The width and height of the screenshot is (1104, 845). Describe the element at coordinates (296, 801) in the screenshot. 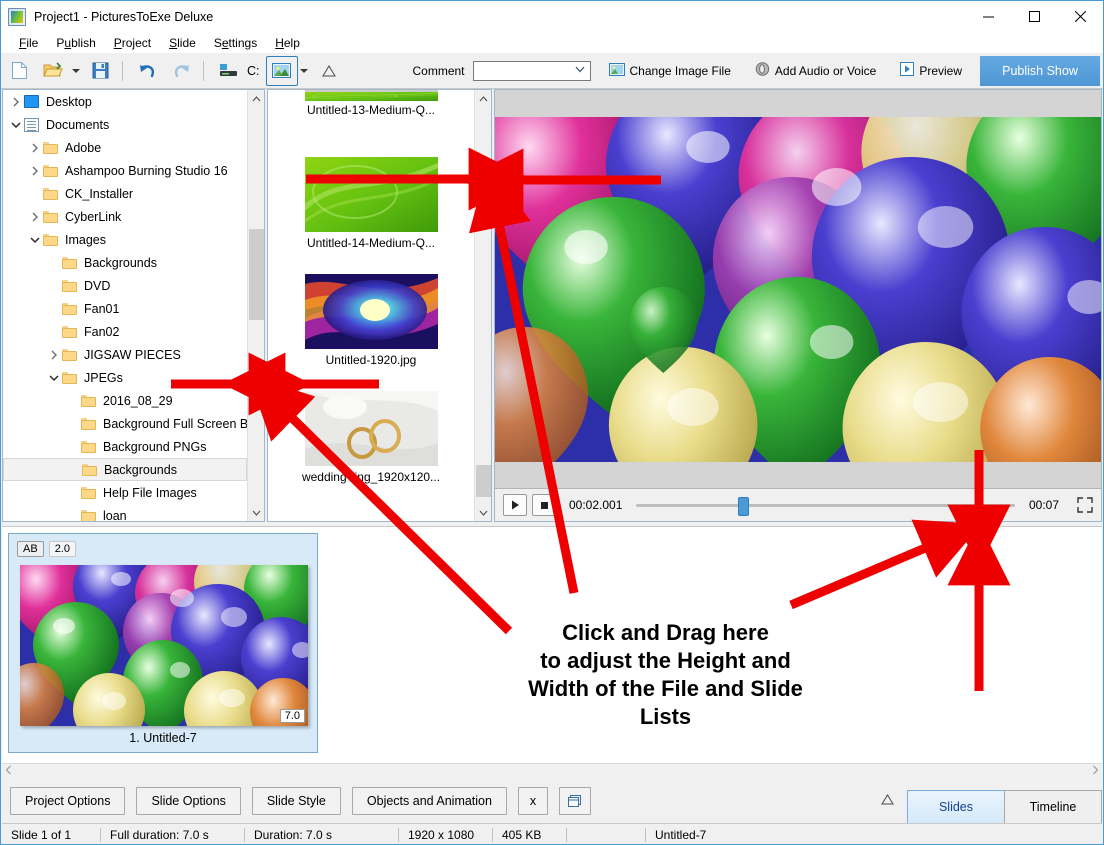

I see `slide-style-button: Slide Style` at that location.